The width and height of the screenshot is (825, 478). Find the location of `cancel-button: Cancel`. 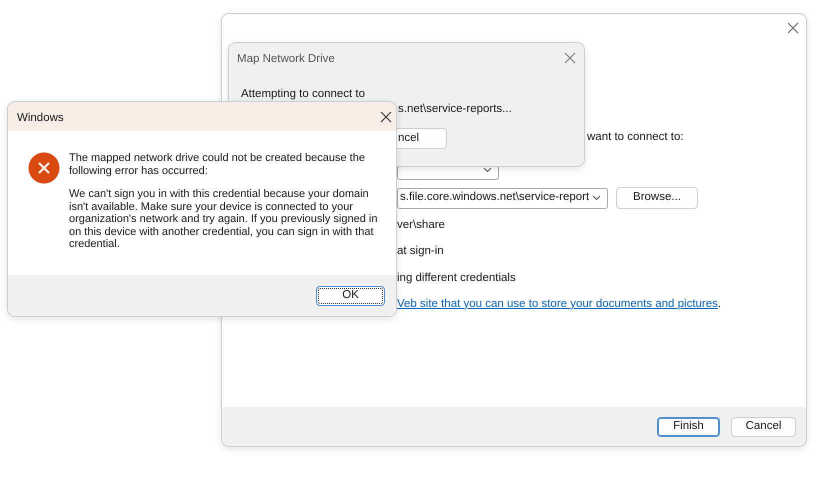

cancel-button: Cancel is located at coordinates (763, 426).